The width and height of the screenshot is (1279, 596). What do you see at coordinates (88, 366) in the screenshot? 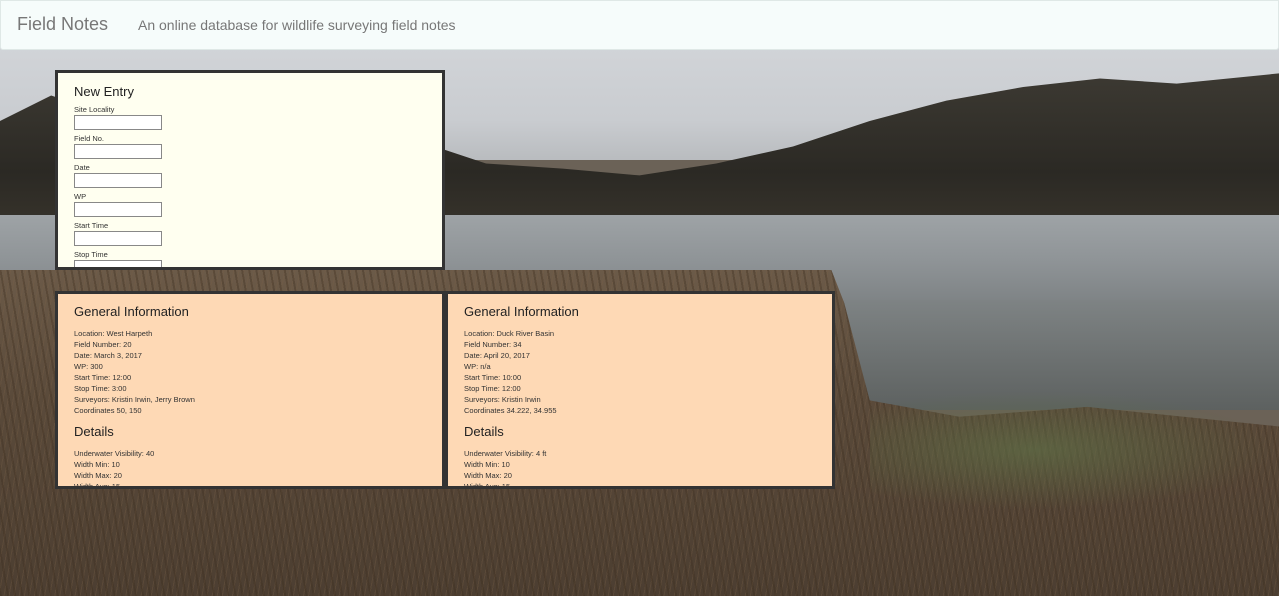
I see `wp-text: WP: 300` at bounding box center [88, 366].